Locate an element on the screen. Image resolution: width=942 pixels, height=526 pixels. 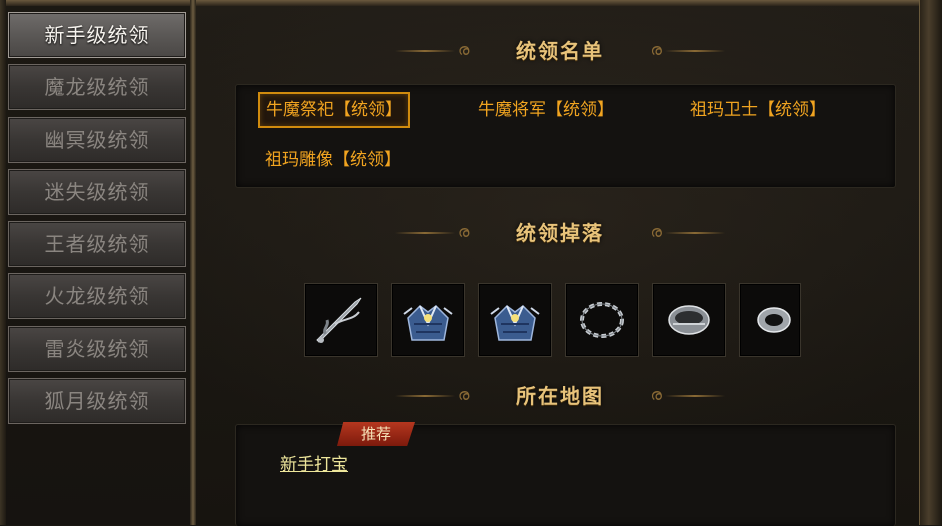
tab-lost-leader: 迷失级统领 is located at coordinates (97, 192).